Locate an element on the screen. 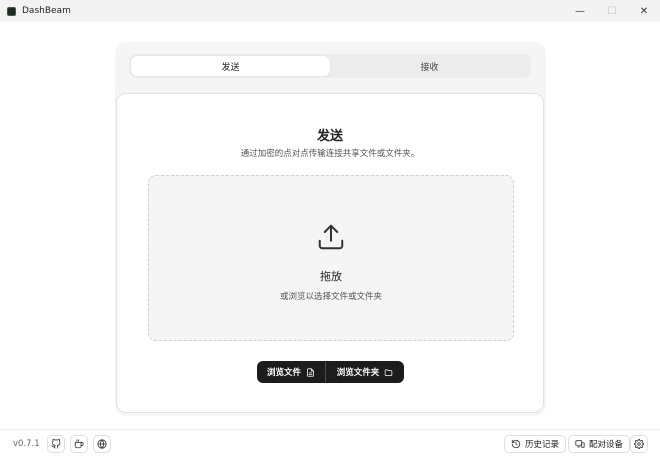 Image resolution: width=660 pixels, height=459 pixels. browse-files-button: 浏览文件 is located at coordinates (291, 372).